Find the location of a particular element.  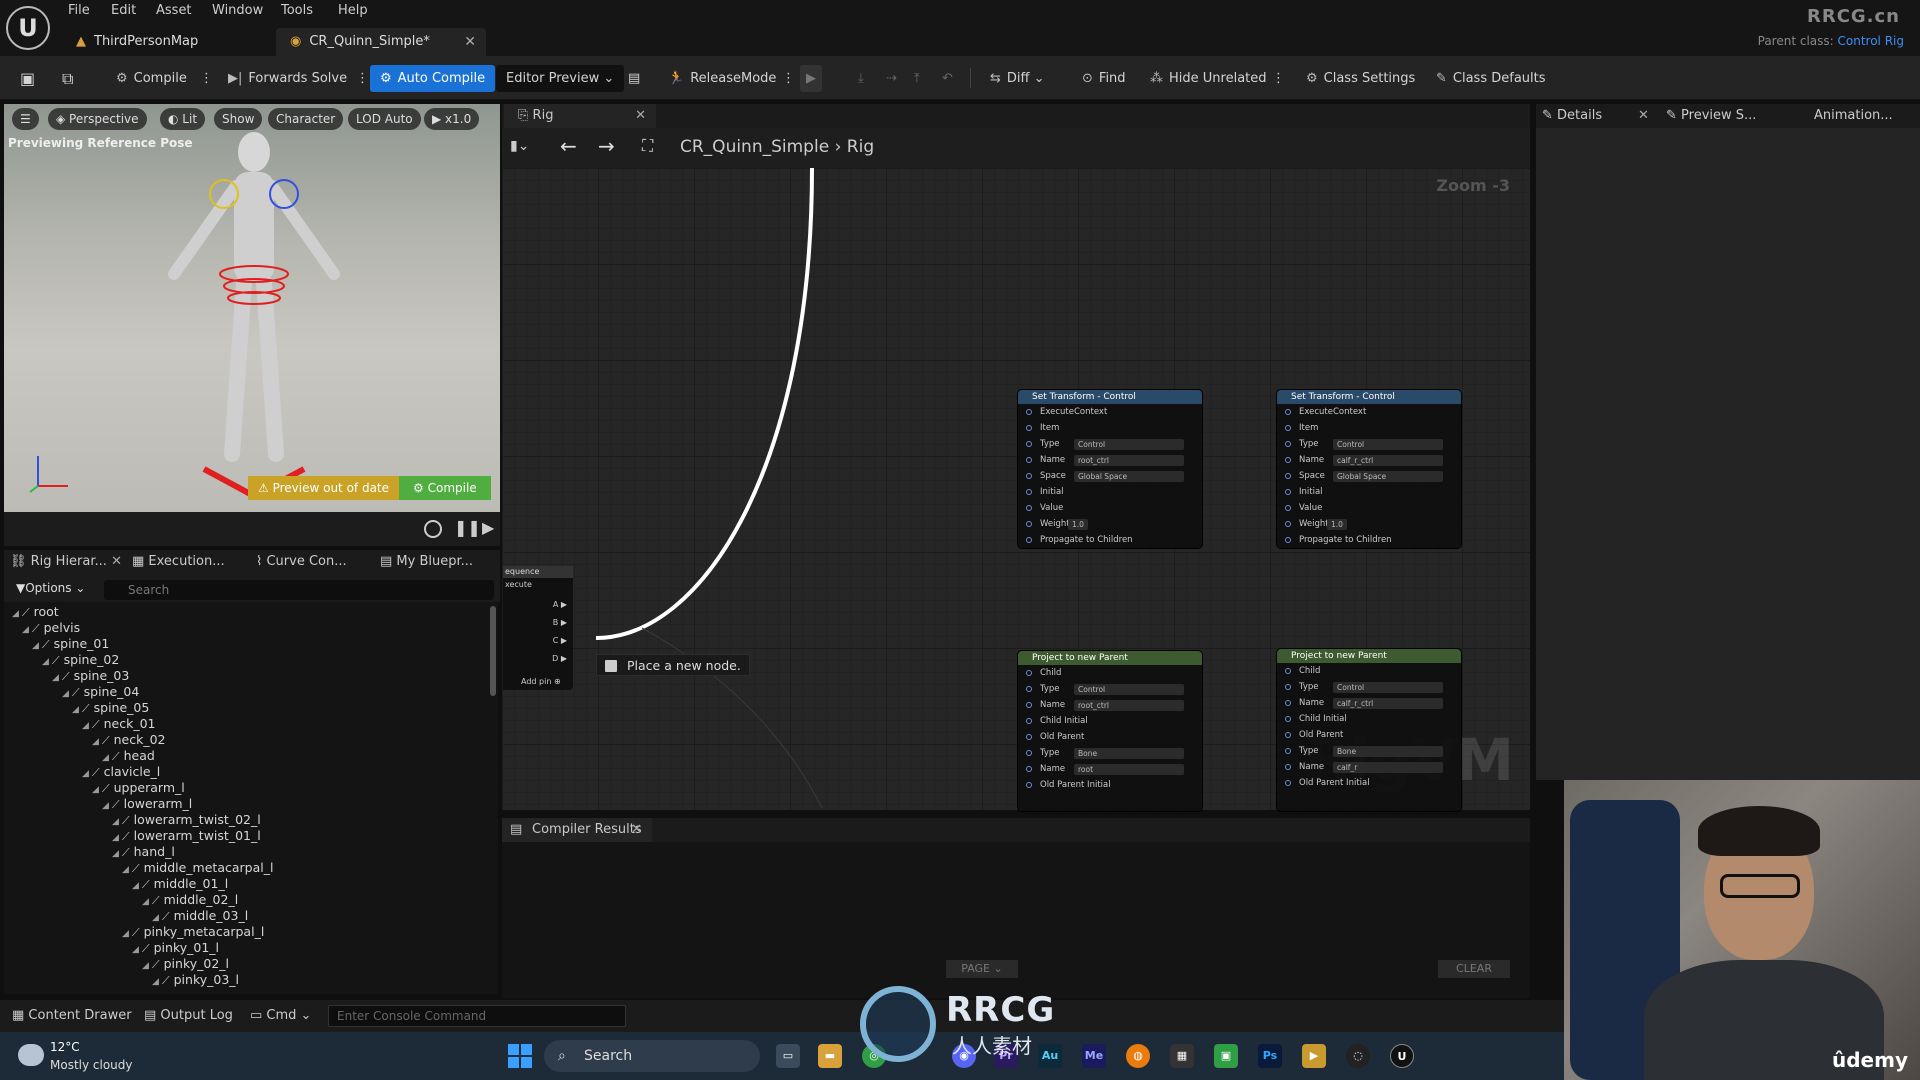

step-into-icon: ⤓ is located at coordinates (861, 78).